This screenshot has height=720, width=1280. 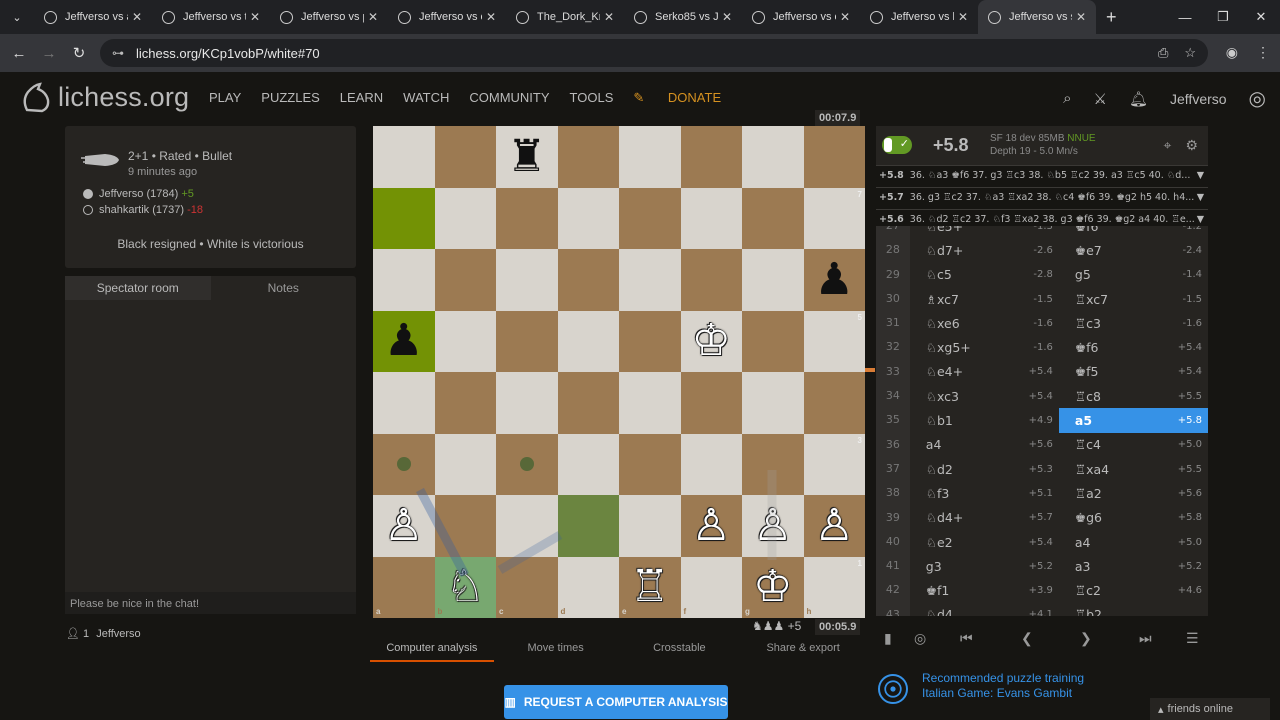 What do you see at coordinates (1133, 609) in the screenshot?
I see `black-move: ♖b2` at bounding box center [1133, 609].